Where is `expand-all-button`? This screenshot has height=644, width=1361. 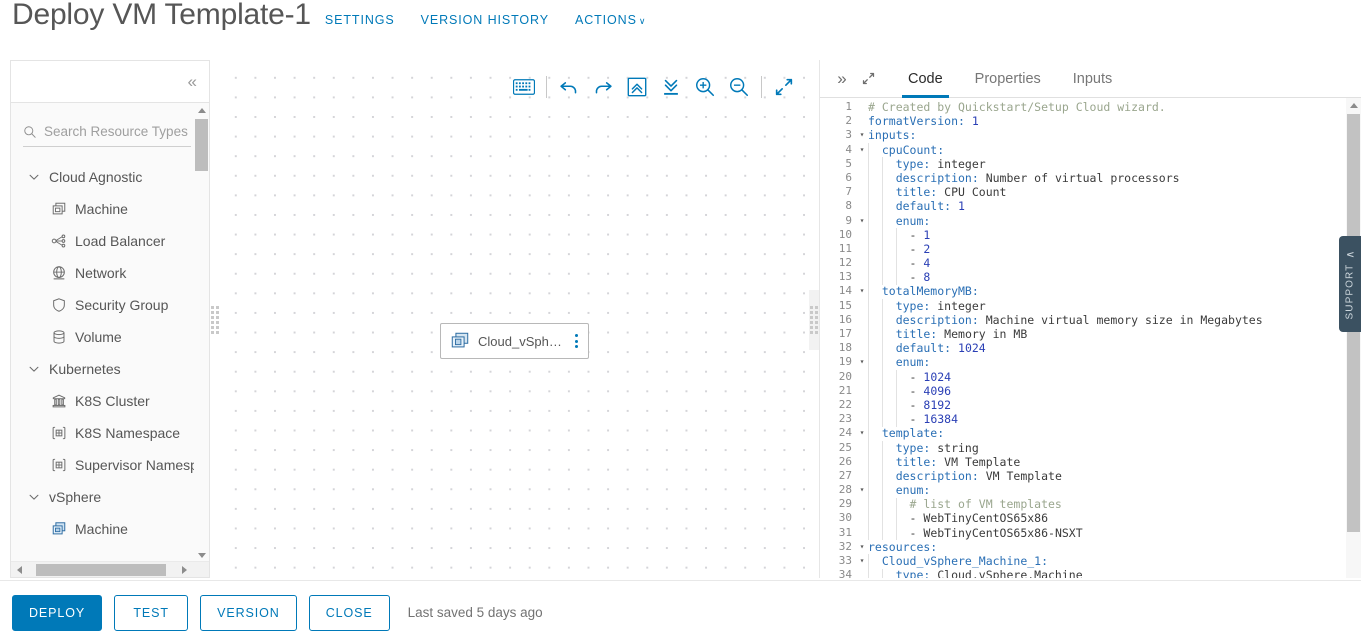
expand-all-button is located at coordinates (671, 87).